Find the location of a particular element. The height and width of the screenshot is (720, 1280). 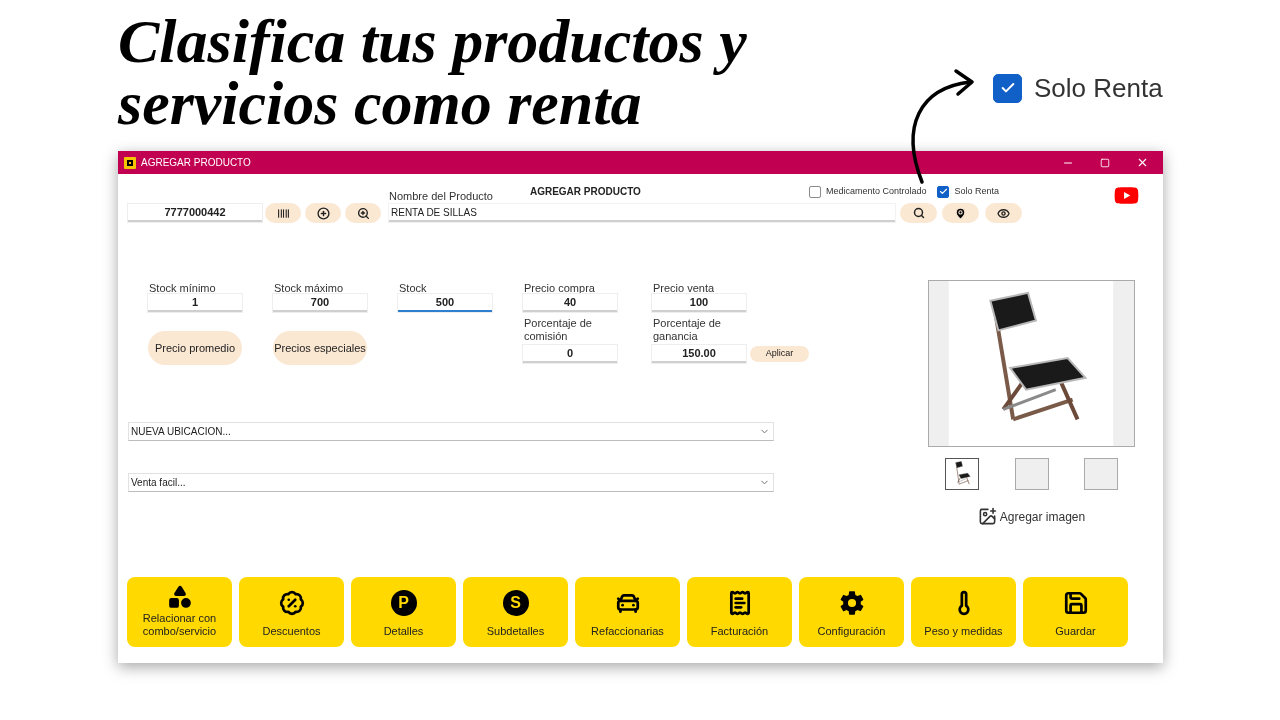

text-field: 500 is located at coordinates (445, 303).